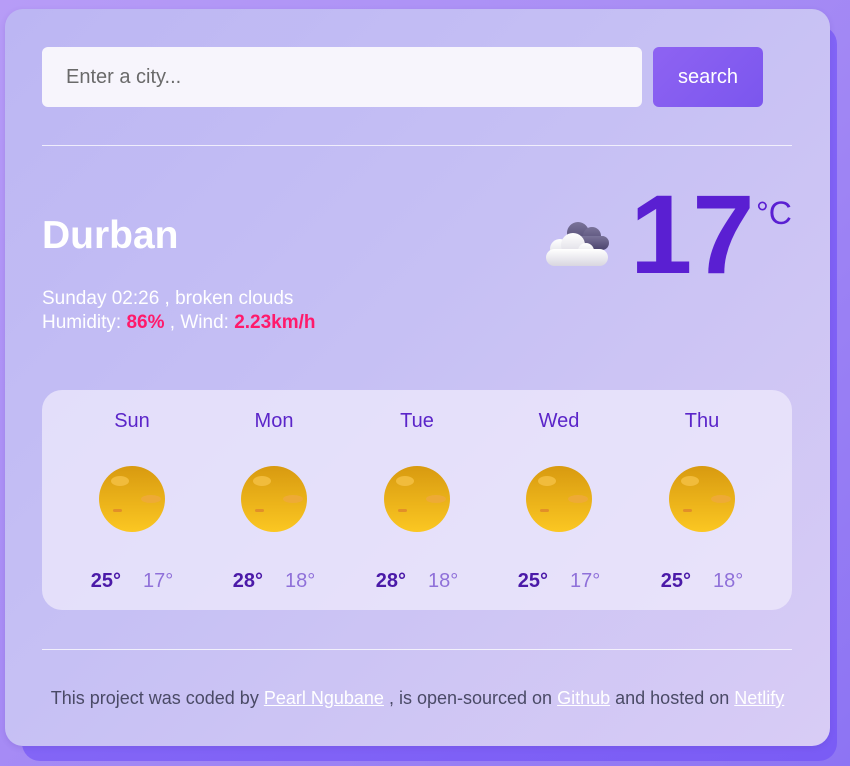  Describe the element at coordinates (708, 77) in the screenshot. I see `search-button: search` at that location.